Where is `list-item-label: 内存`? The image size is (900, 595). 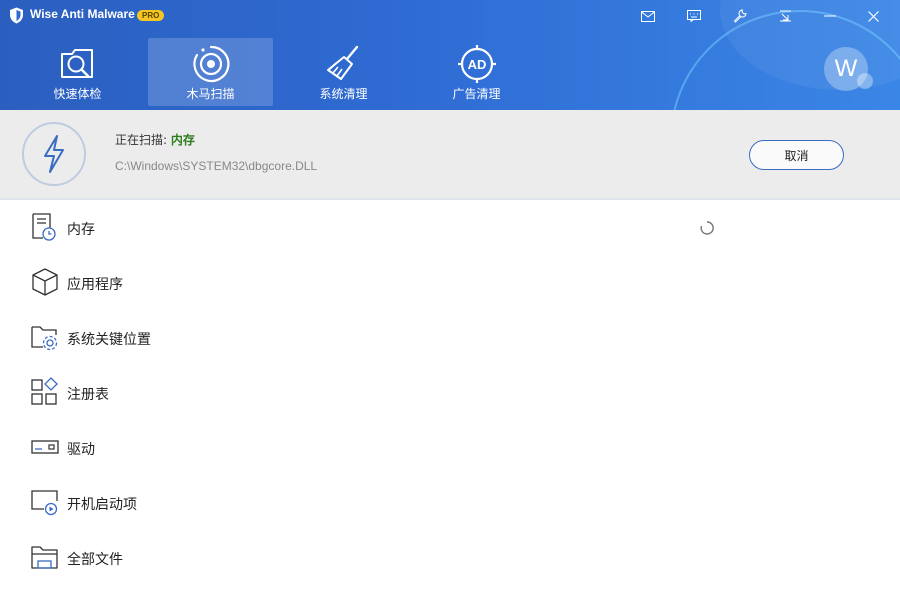
list-item-label: 内存 is located at coordinates (81, 230).